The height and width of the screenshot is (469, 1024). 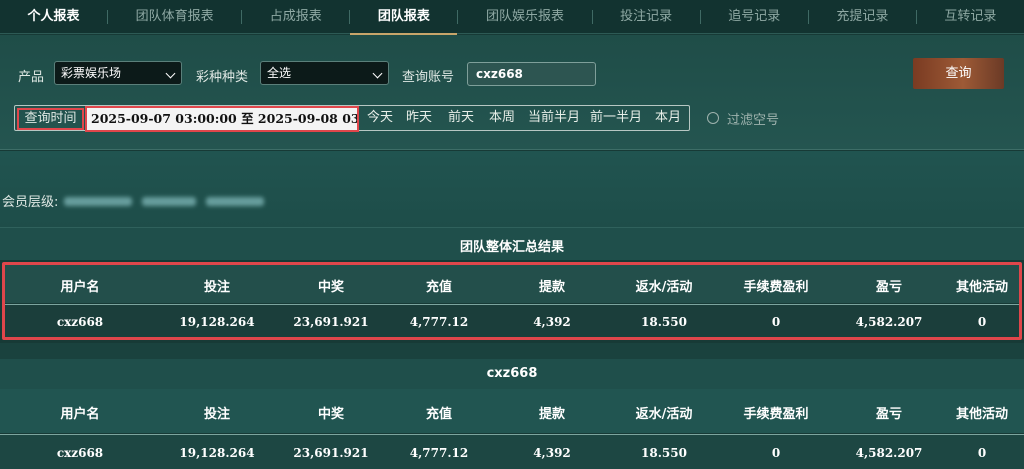 What do you see at coordinates (216, 414) in the screenshot?
I see `header-bet: 投注` at bounding box center [216, 414].